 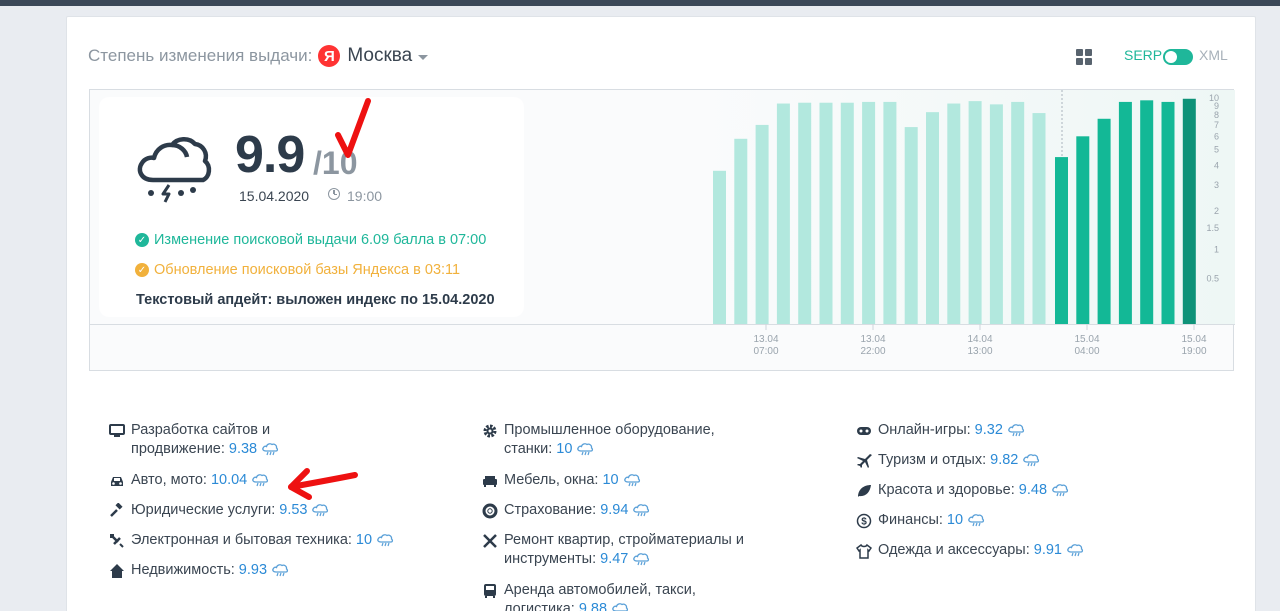 I want to click on category-item: Разработка сайтов и продвижение: 9.38, so click(x=194, y=440).